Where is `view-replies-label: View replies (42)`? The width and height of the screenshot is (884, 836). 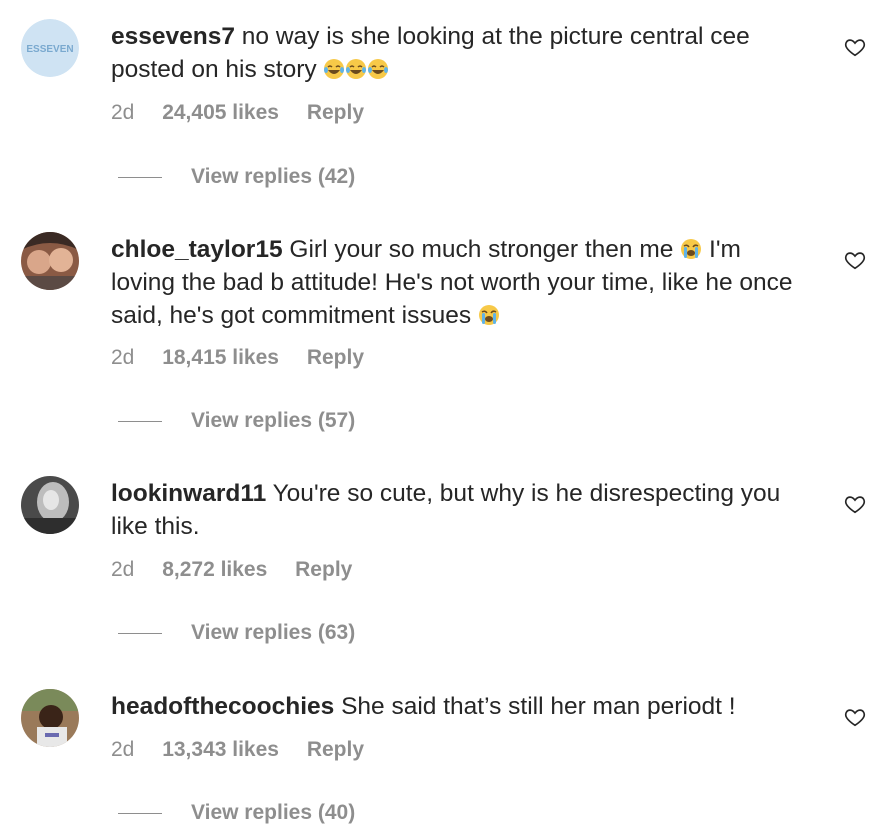
view-replies-label: View replies (42) is located at coordinates (273, 176).